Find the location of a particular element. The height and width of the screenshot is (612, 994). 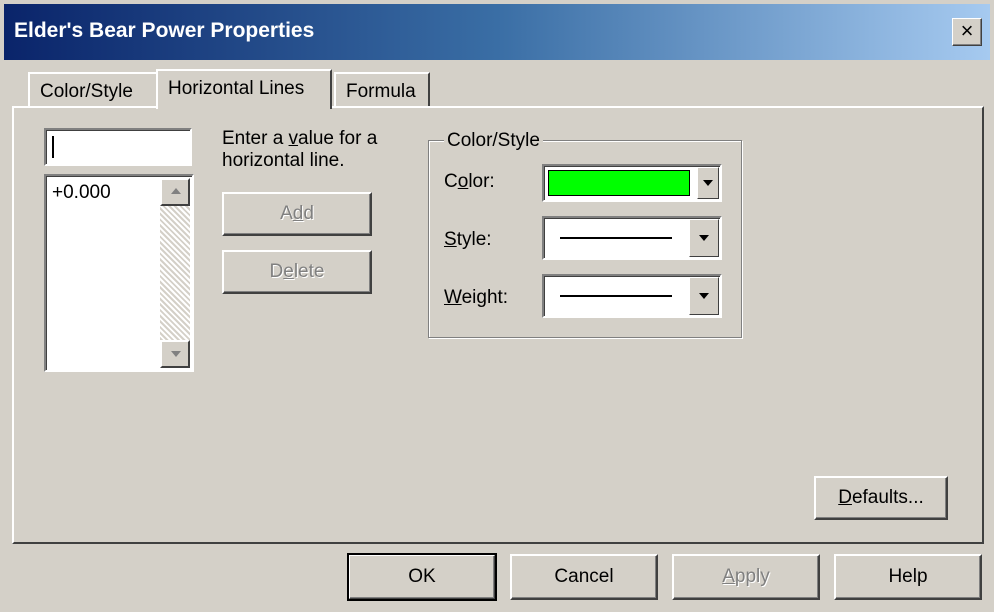

window-title: Elder's Bear Power Properties is located at coordinates (164, 30).